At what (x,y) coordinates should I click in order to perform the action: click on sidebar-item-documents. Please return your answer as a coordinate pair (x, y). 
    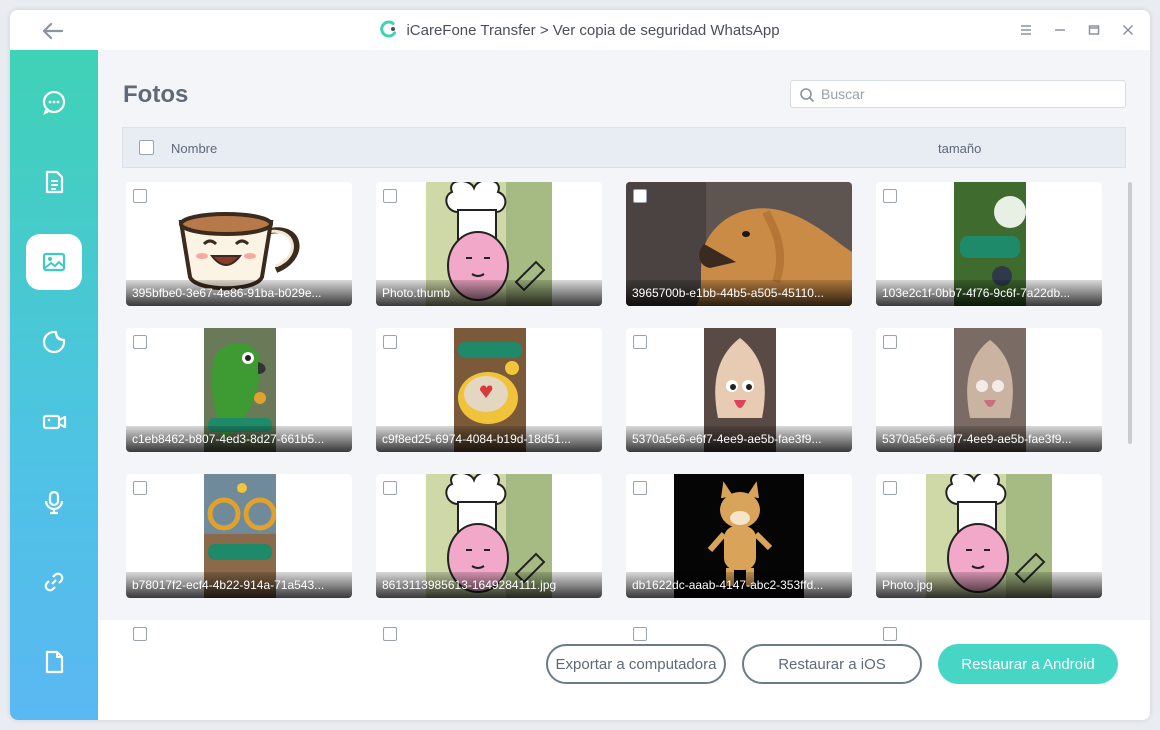
    Looking at the image, I should click on (54, 182).